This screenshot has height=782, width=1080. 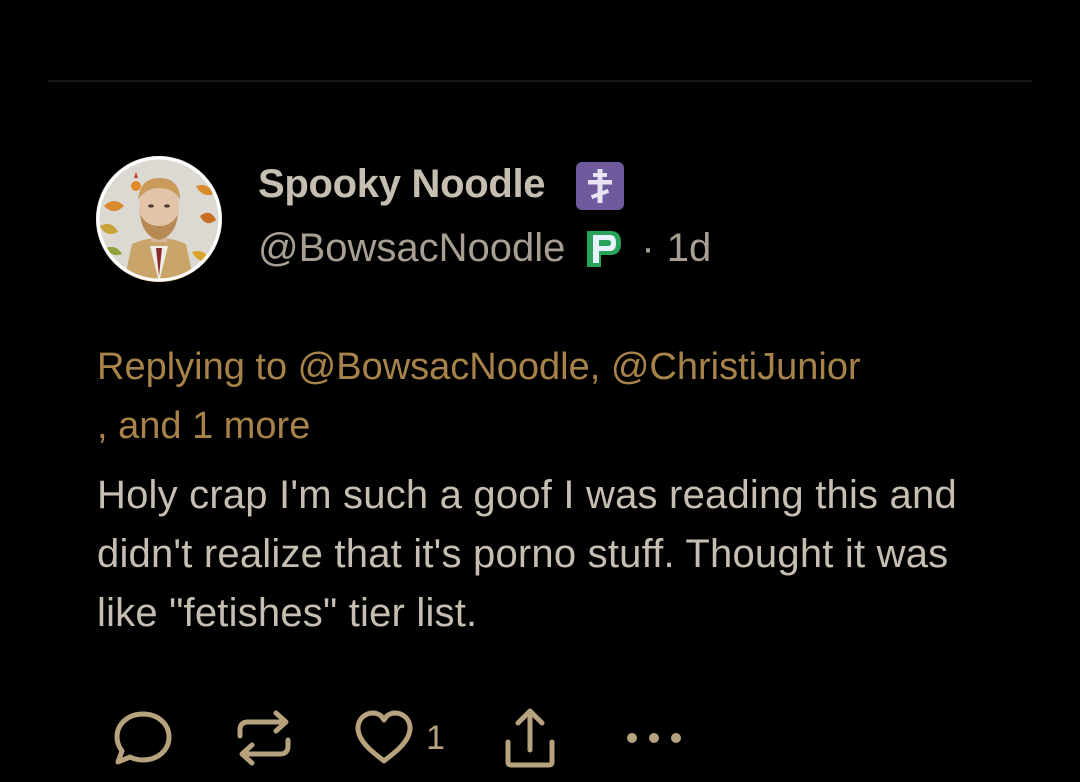 What do you see at coordinates (197, 367) in the screenshot?
I see `replying-prefix: Replying to` at bounding box center [197, 367].